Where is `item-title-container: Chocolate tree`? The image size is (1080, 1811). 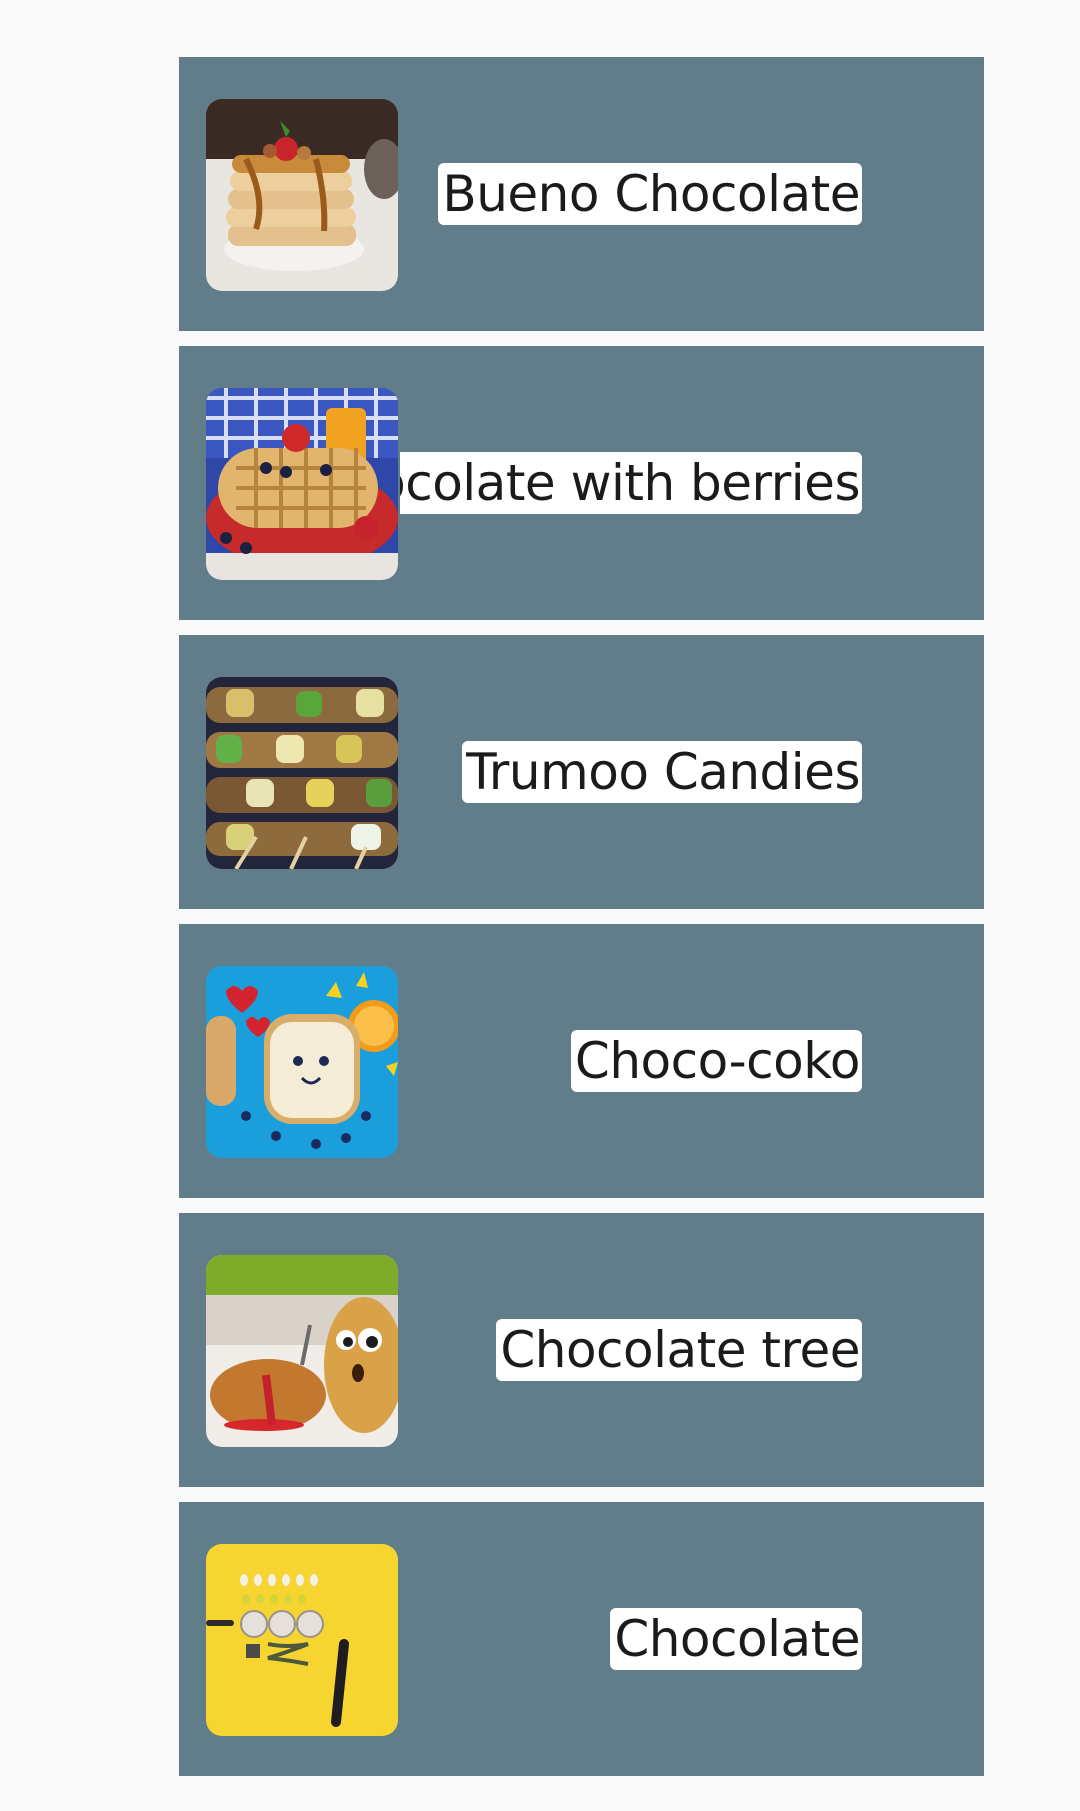
item-title-container: Chocolate tree is located at coordinates (631, 1350).